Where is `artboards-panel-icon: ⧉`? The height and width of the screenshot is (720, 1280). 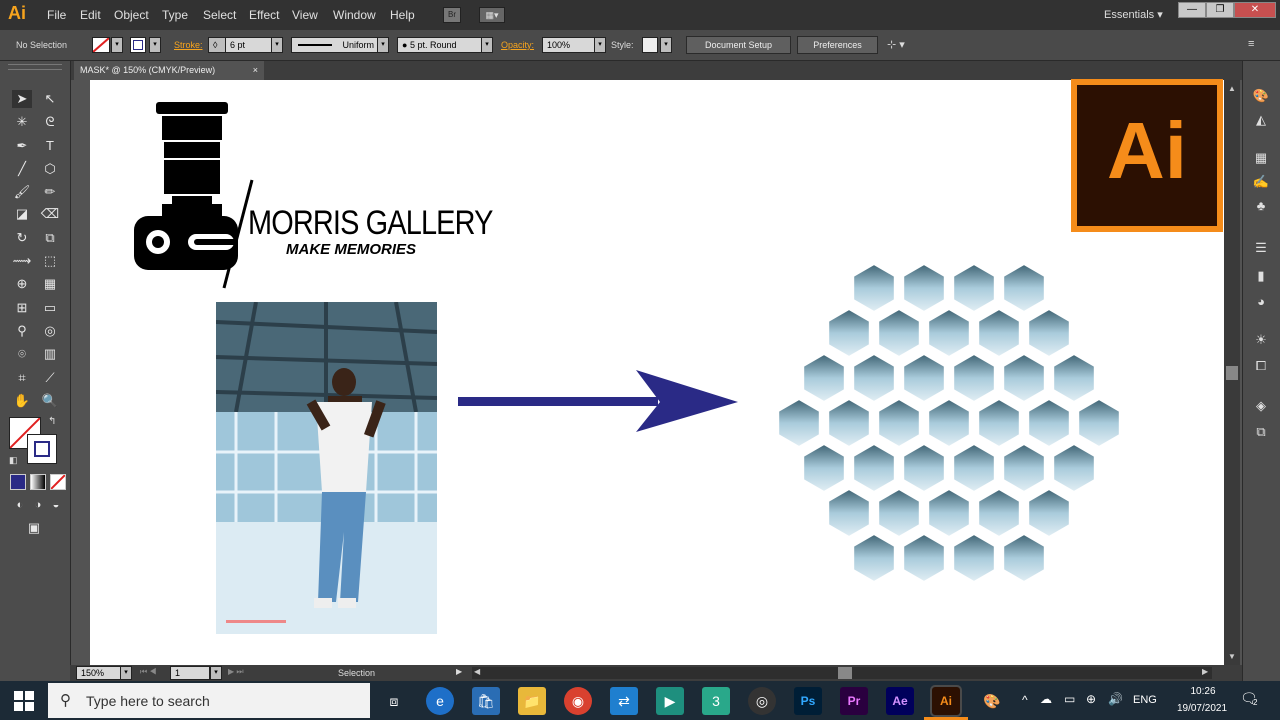 artboards-panel-icon: ⧉ is located at coordinates (1261, 432).